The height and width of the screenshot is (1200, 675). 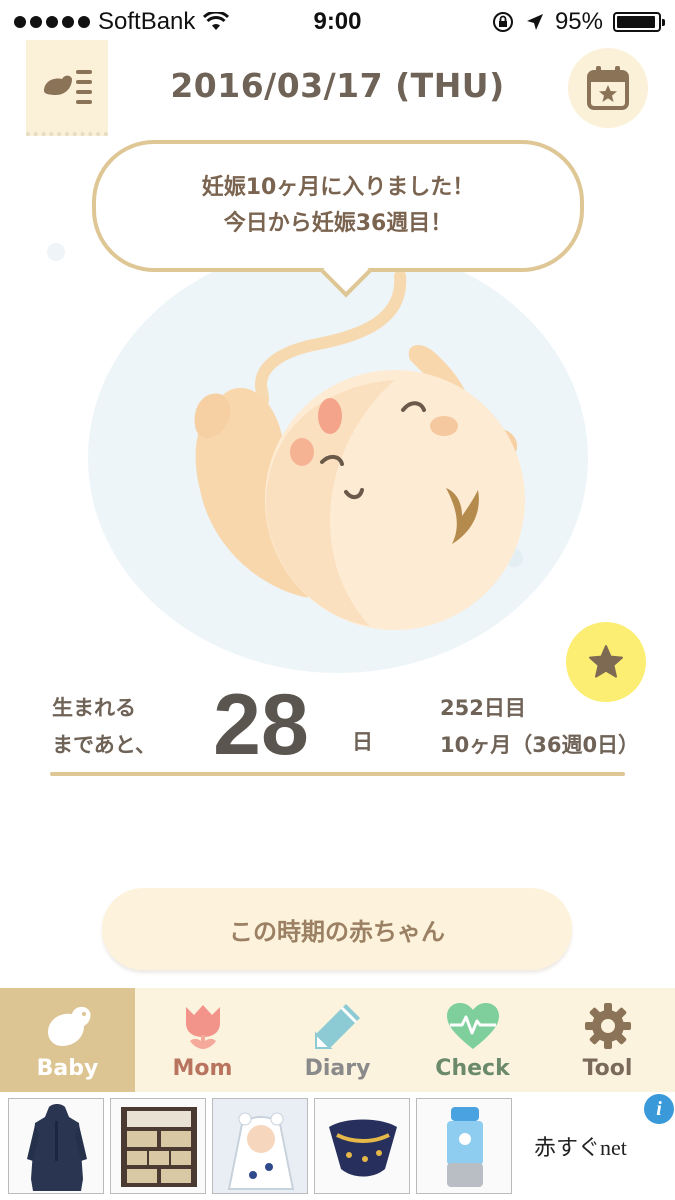 I want to click on calendar-button, so click(x=608, y=88).